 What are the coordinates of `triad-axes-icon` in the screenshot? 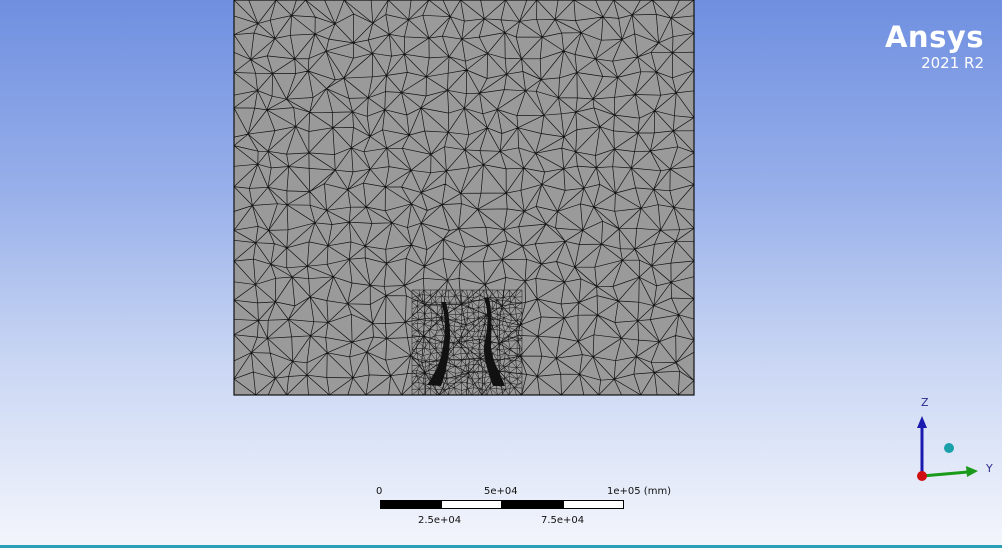 It's located at (947, 448).